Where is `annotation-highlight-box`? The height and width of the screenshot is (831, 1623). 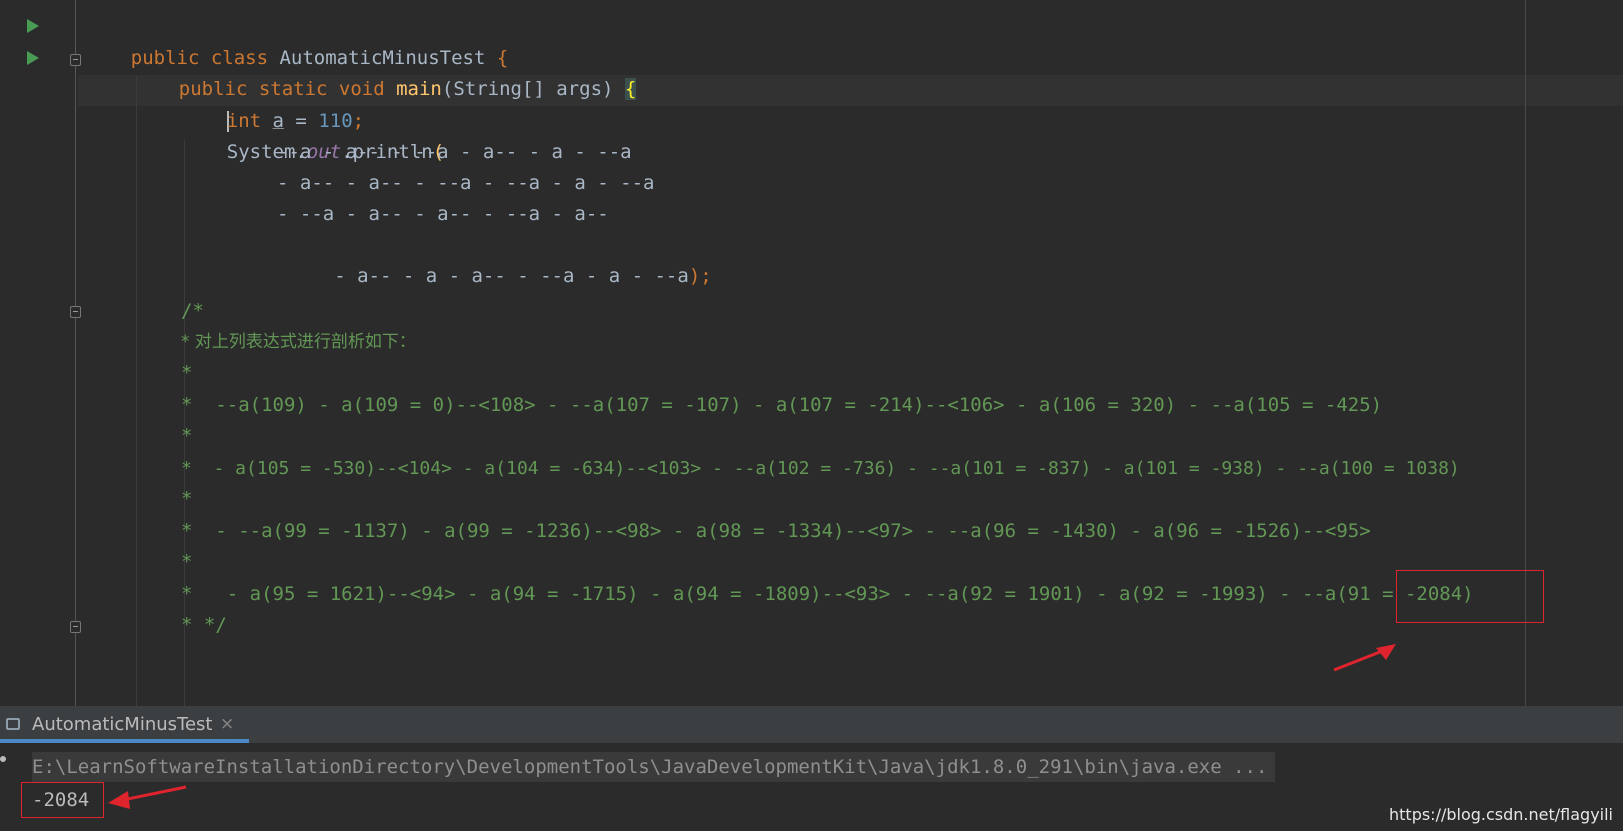
annotation-highlight-box is located at coordinates (1470, 596).